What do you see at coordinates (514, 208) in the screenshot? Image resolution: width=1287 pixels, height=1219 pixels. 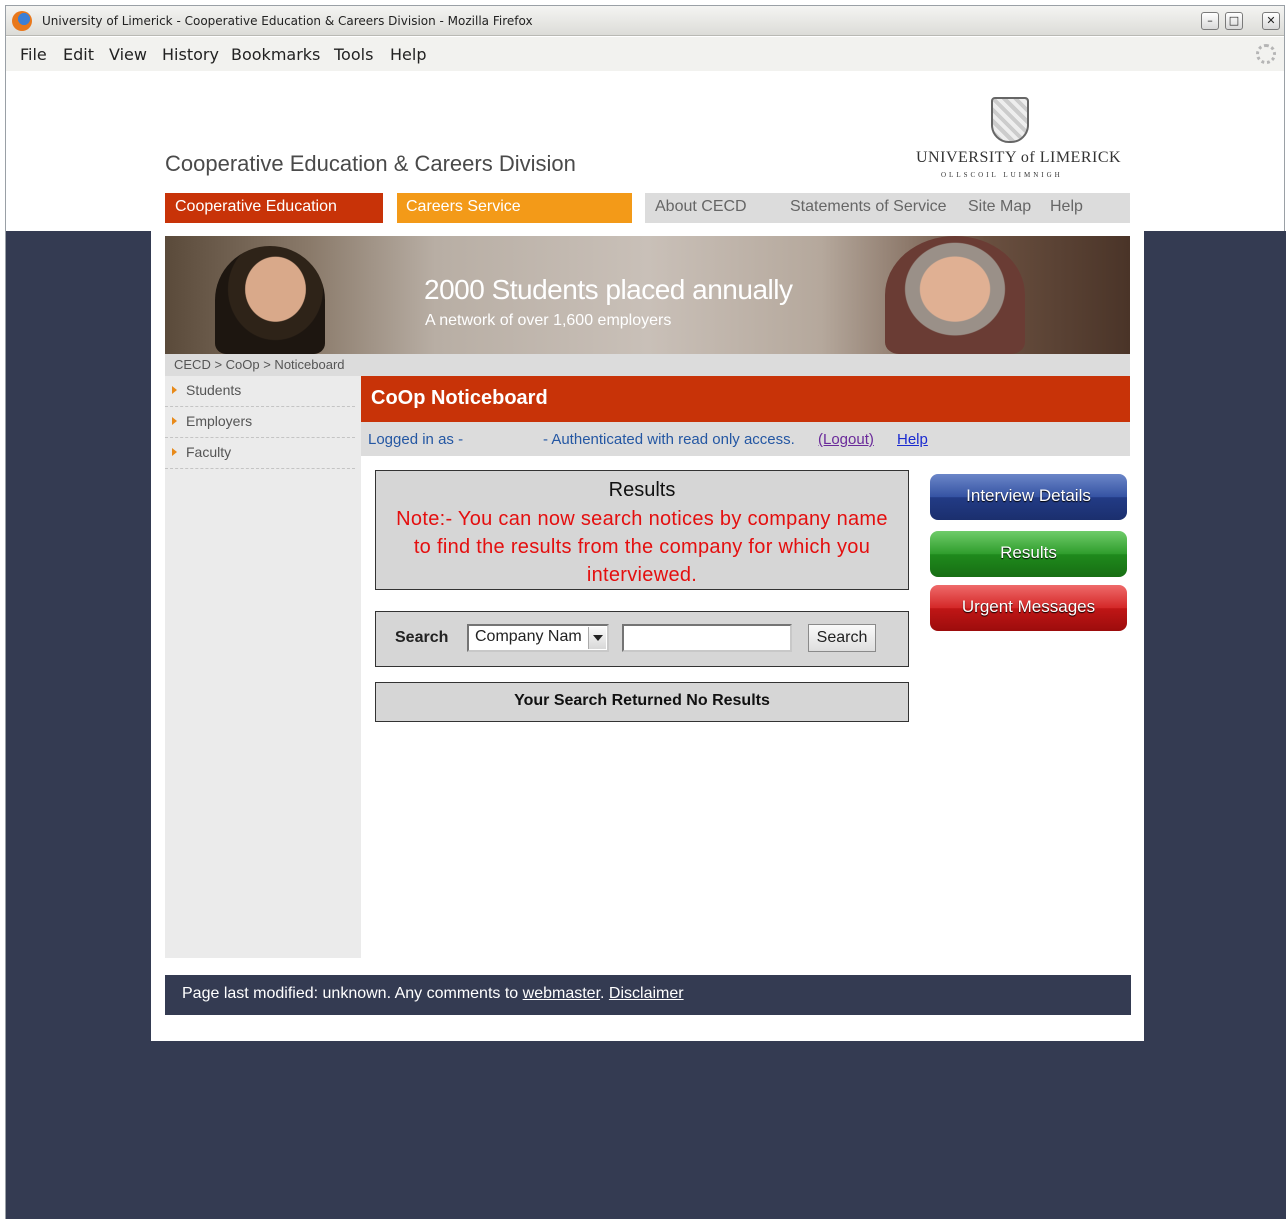 I see `nav-careers-service: Careers Service` at bounding box center [514, 208].